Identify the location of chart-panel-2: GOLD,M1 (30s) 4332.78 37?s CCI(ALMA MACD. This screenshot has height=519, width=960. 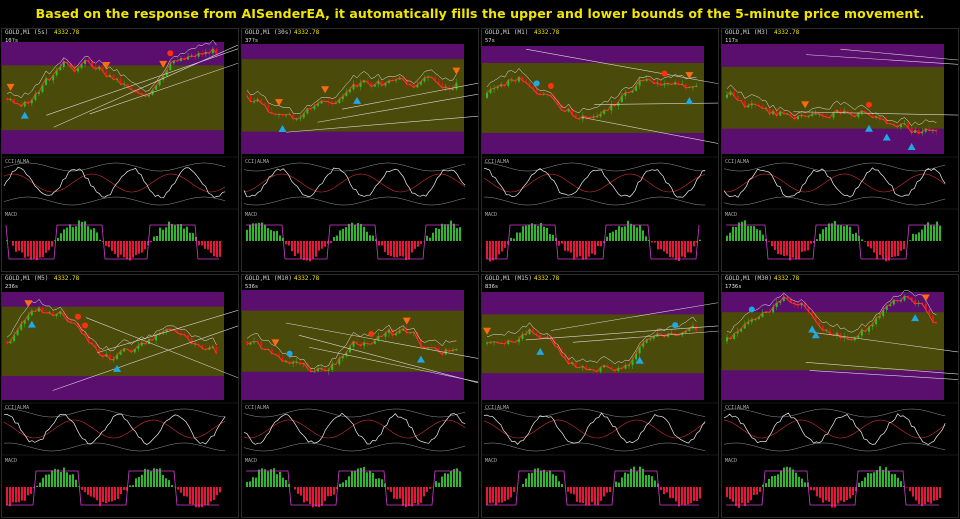
(360, 150).